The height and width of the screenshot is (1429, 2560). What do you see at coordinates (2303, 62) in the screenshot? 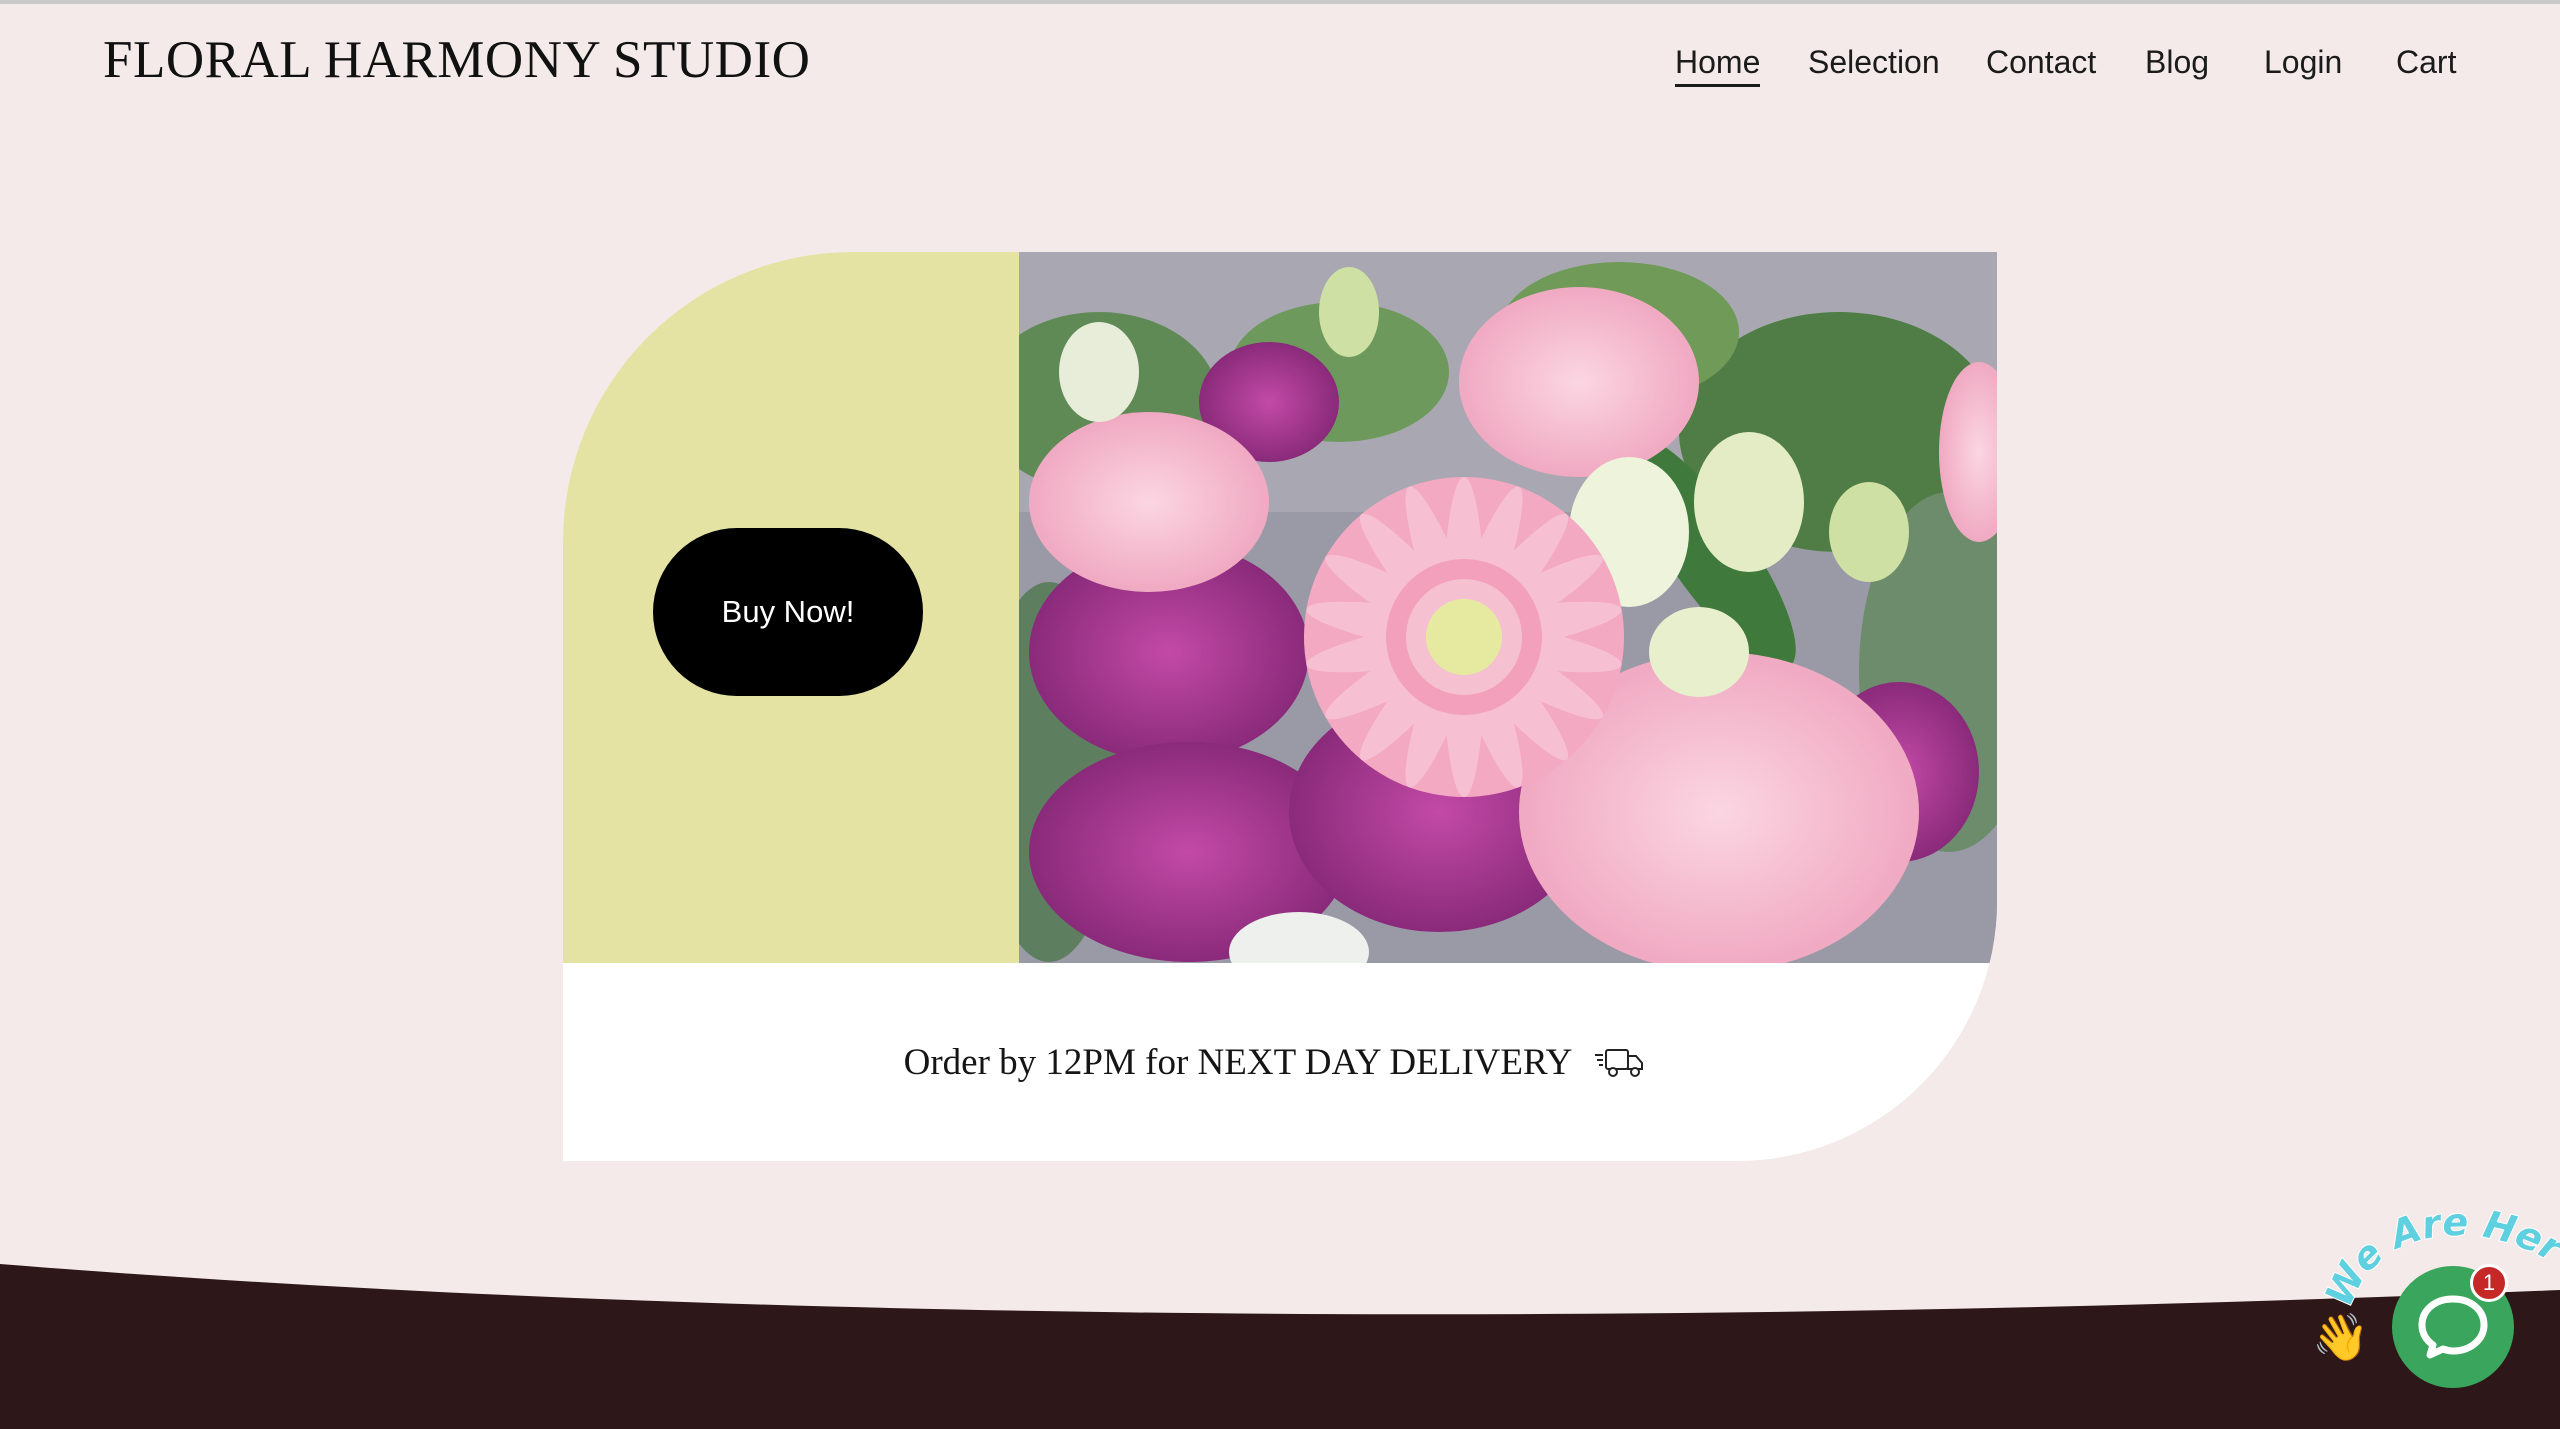
I see `nav-login: Login` at bounding box center [2303, 62].